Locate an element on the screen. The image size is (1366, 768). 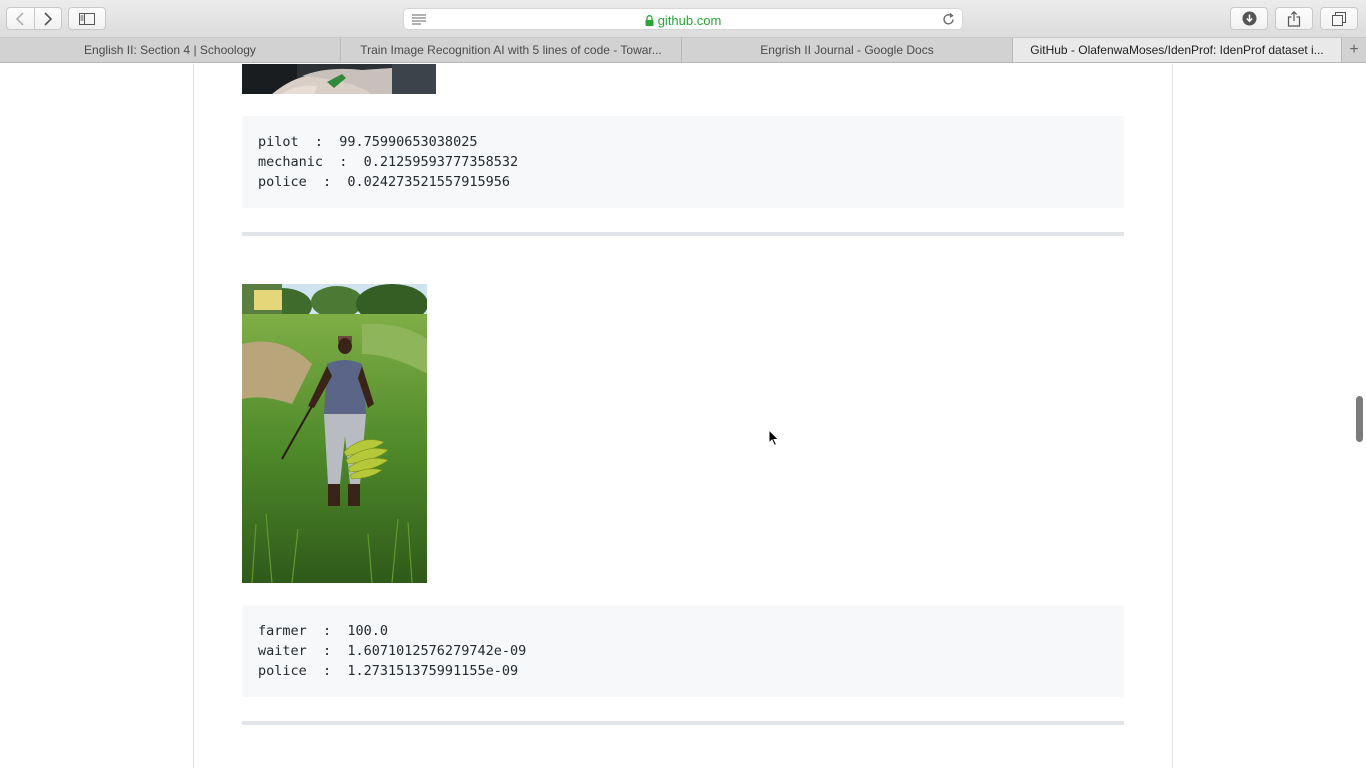
forward-button is located at coordinates (47, 18).